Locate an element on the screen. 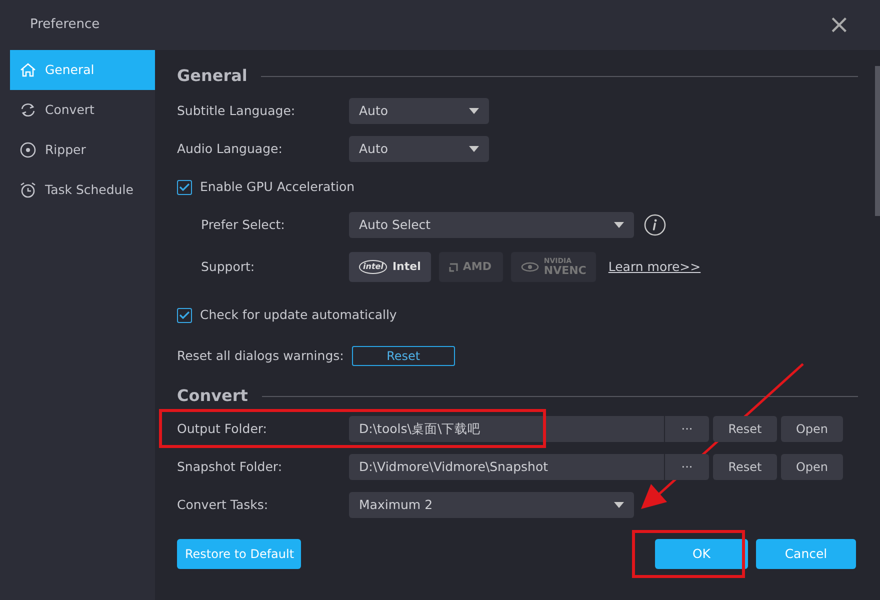 The image size is (880, 600). sidebar-item-label: General is located at coordinates (69, 69).